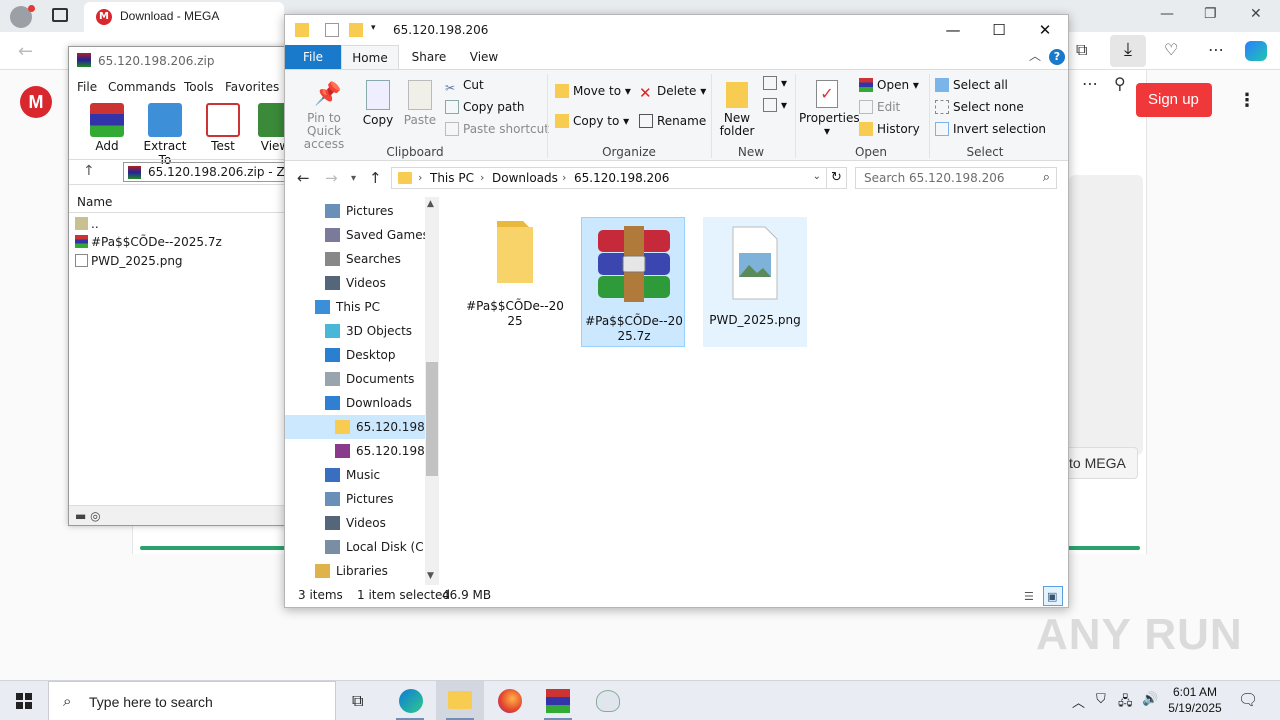 Image resolution: width=1280 pixels, height=720 pixels. What do you see at coordinates (373, 28) in the screenshot?
I see `quick-access-dropdown-icon: ▾` at bounding box center [373, 28].